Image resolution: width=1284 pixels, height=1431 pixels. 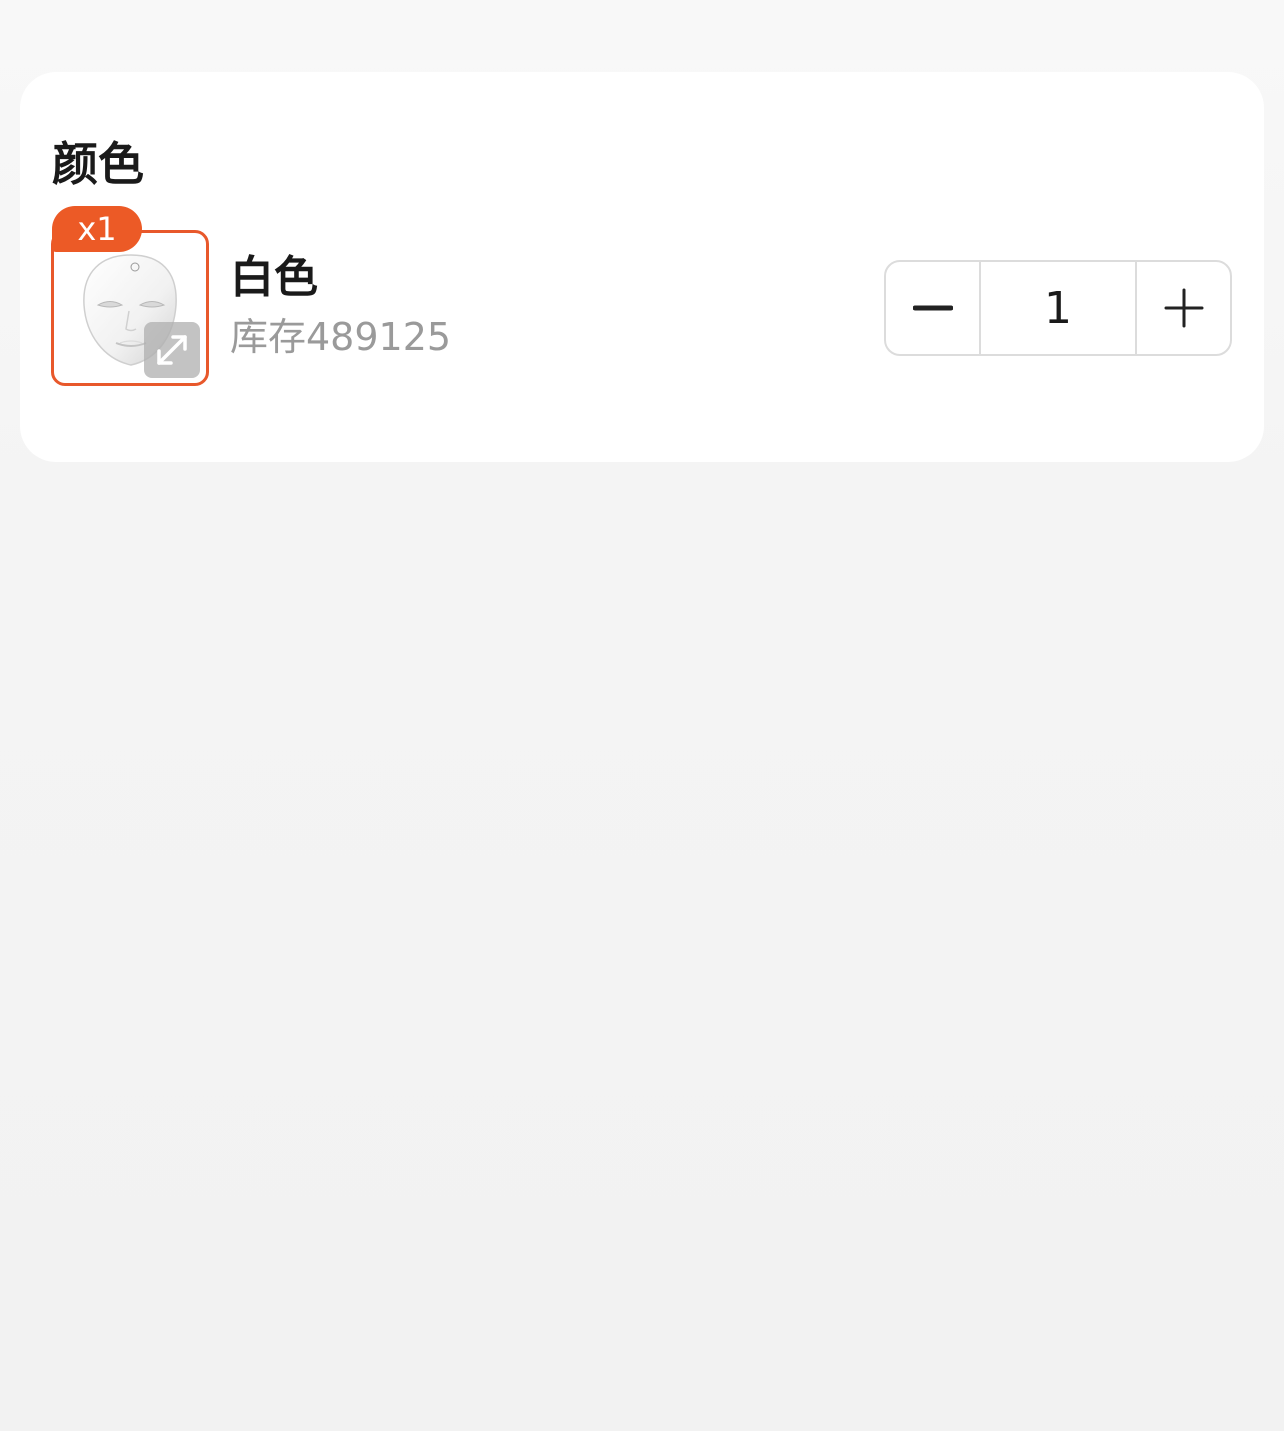 I want to click on quantity-badge: x1, so click(x=97, y=229).